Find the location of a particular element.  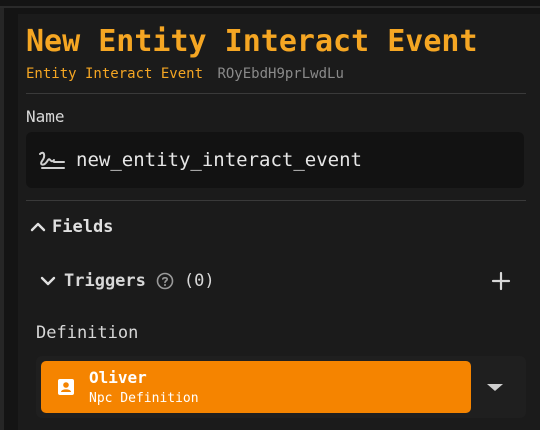

definition-subtitle: Npc Definition is located at coordinates (144, 398).